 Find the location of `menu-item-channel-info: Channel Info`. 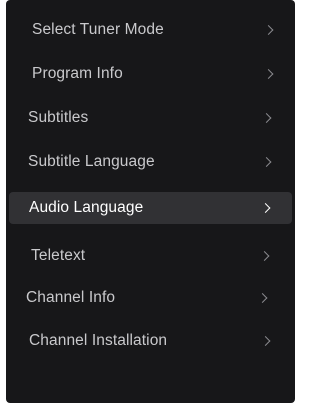

menu-item-channel-info: Channel Info is located at coordinates (150, 298).